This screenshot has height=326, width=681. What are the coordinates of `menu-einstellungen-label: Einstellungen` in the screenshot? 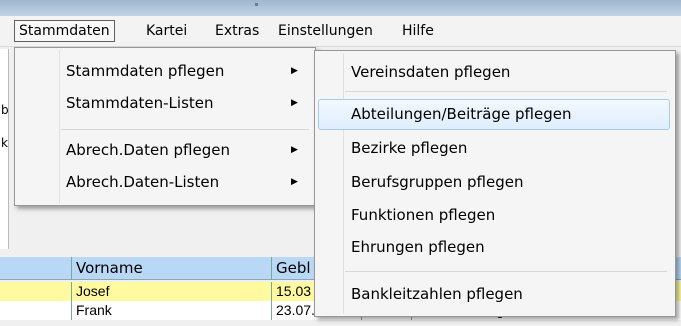 It's located at (325, 31).